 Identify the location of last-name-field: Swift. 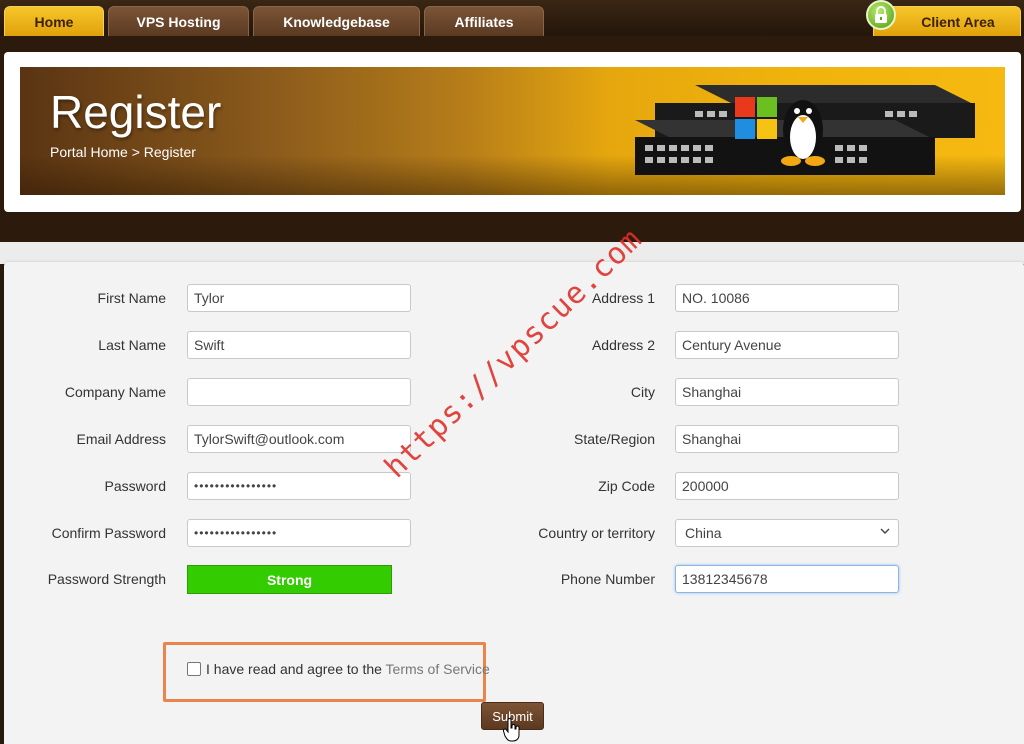
(299, 345).